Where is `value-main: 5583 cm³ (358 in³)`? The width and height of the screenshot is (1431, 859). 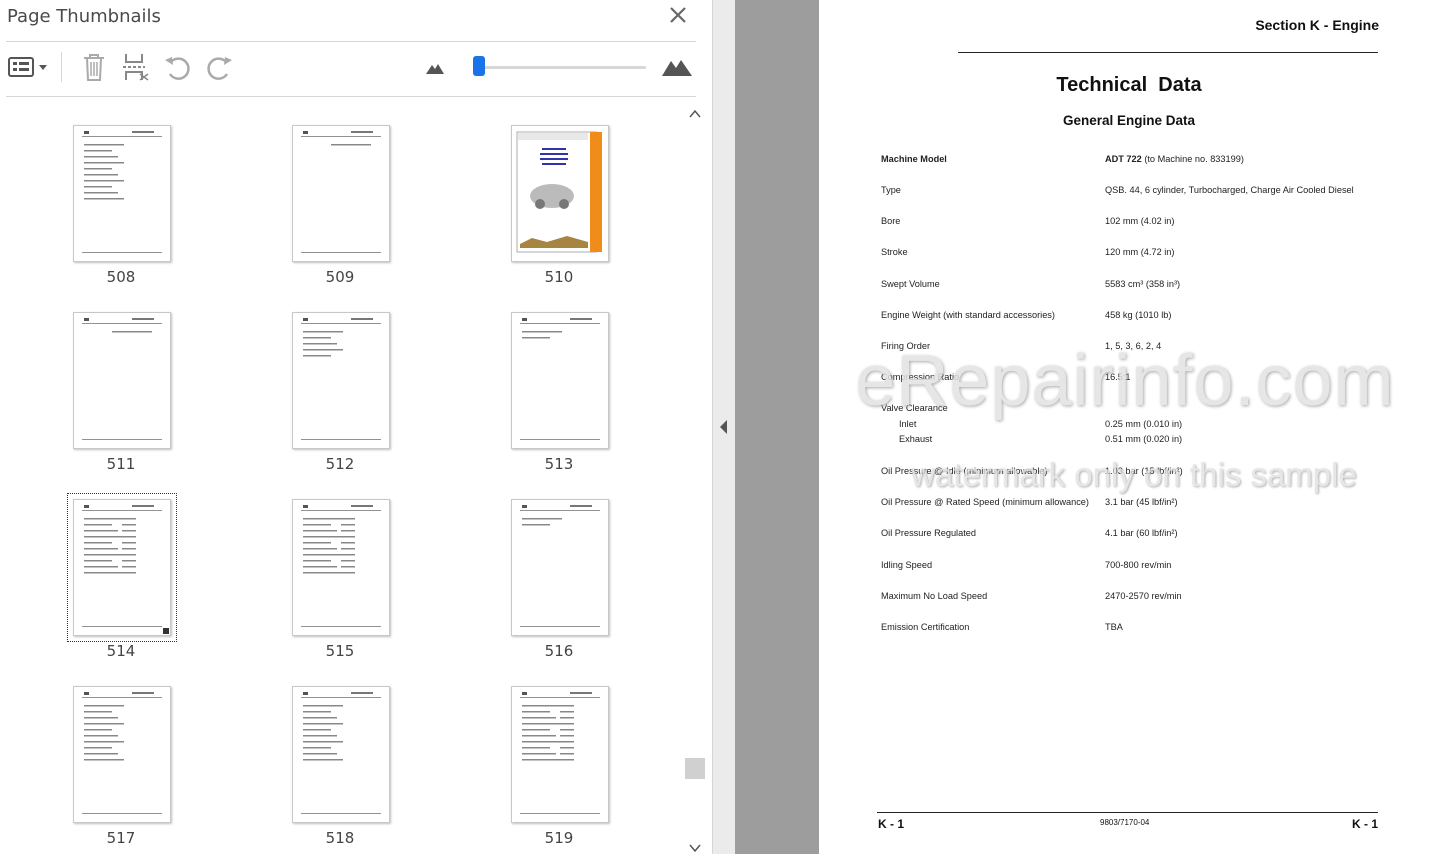 value-main: 5583 cm³ (358 in³) is located at coordinates (1143, 284).